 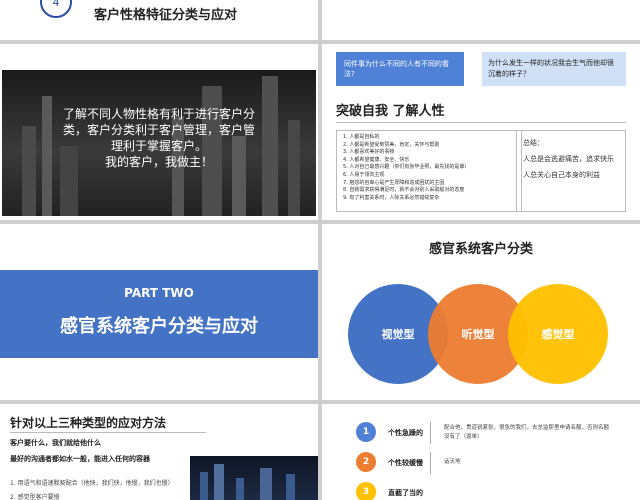 What do you see at coordinates (405, 433) in the screenshot?
I see `step-label: 个性急躁的` at bounding box center [405, 433].